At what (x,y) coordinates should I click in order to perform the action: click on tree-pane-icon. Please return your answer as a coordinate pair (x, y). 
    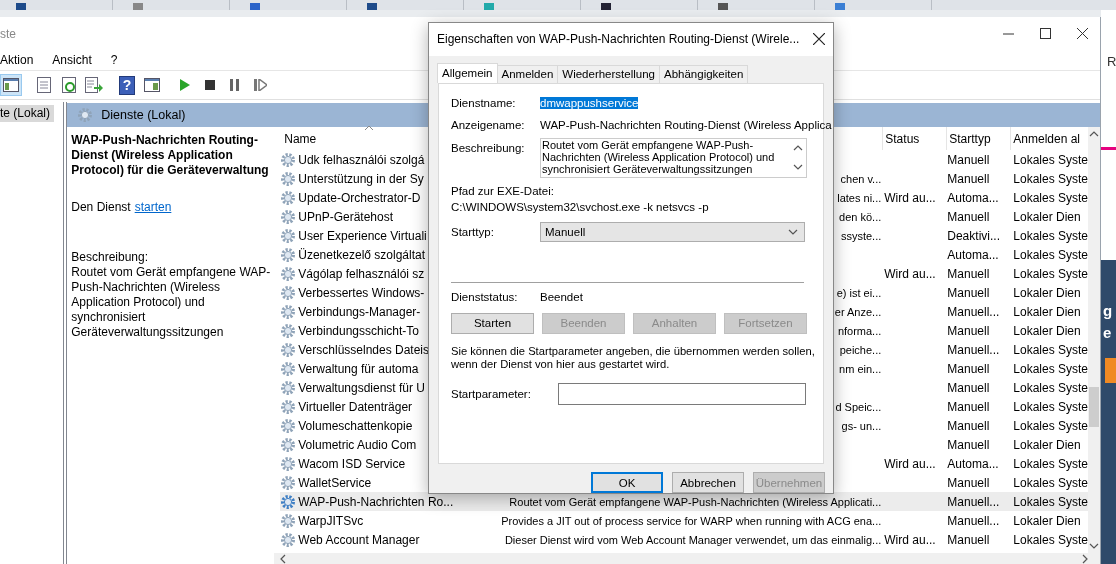
    Looking at the image, I should click on (11, 85).